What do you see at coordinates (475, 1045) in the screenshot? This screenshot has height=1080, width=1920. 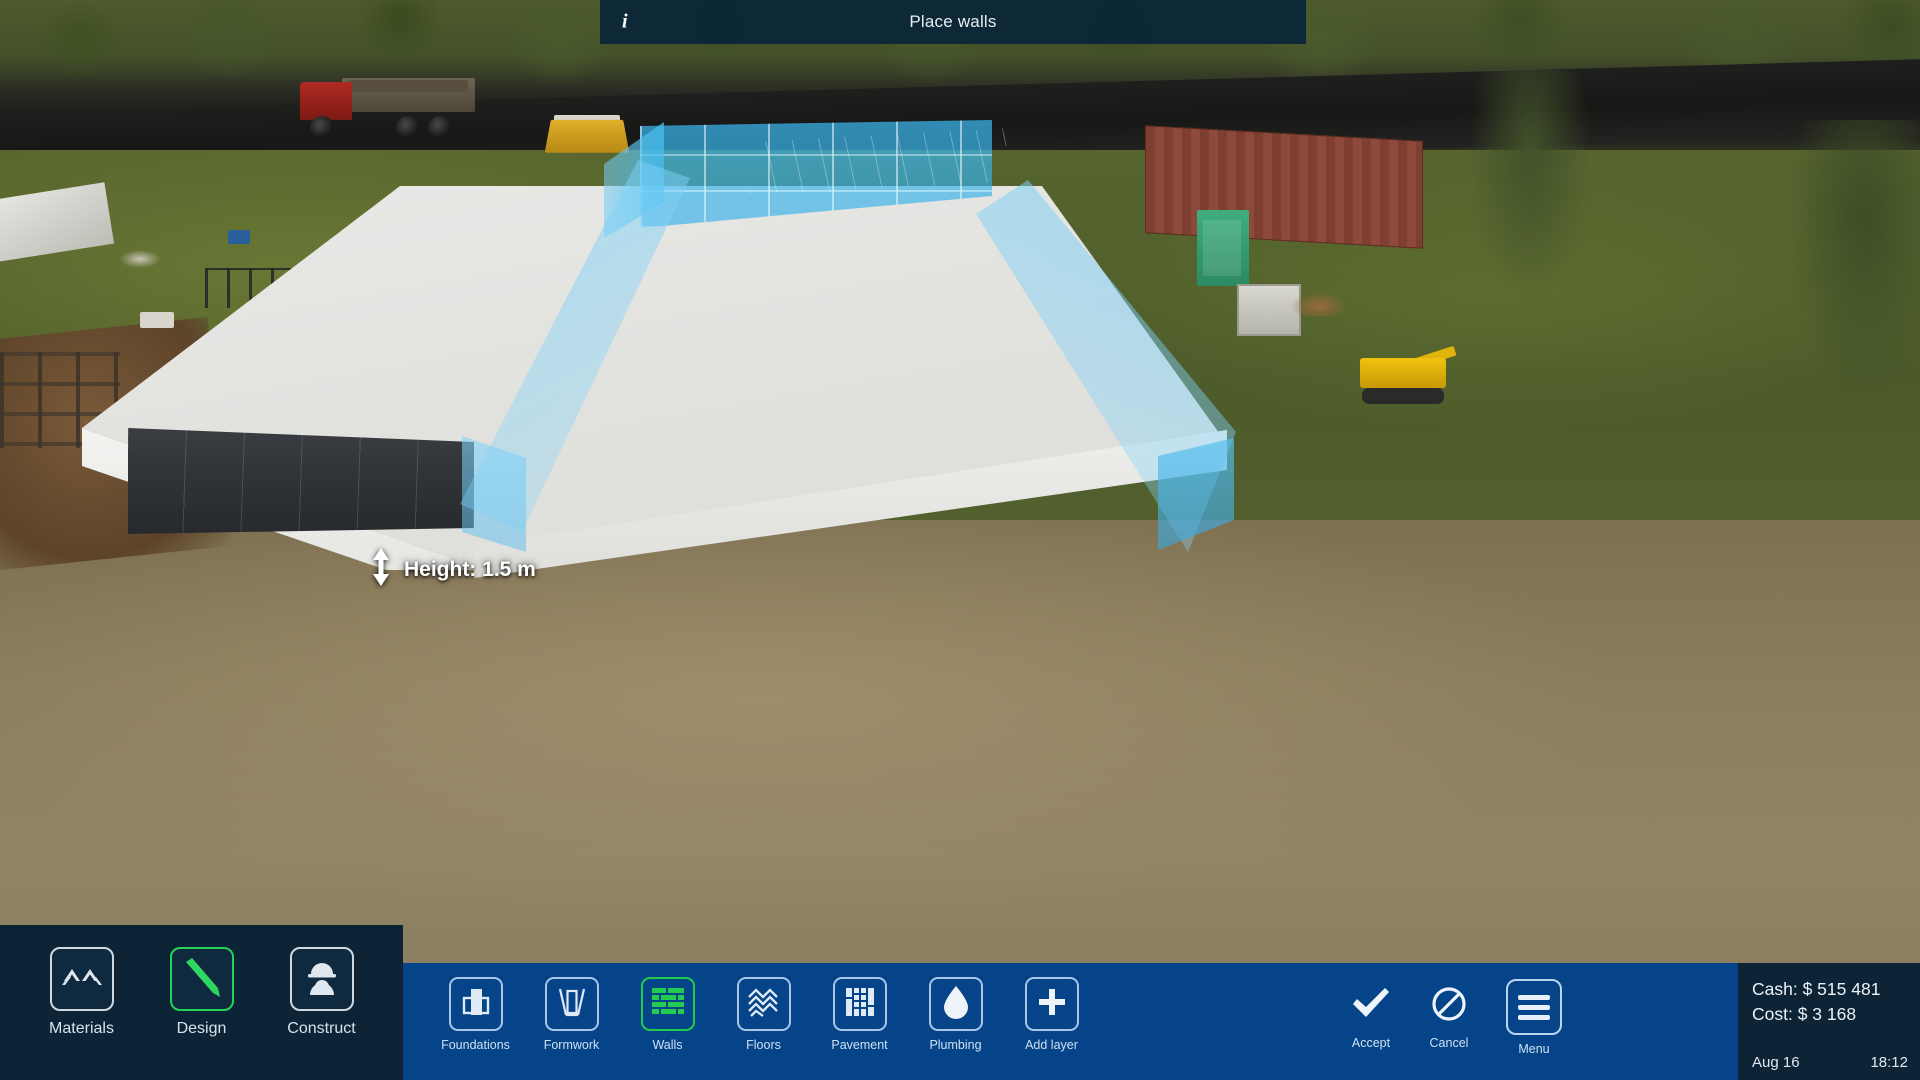 I see `tool-label-foundations: Foundations` at bounding box center [475, 1045].